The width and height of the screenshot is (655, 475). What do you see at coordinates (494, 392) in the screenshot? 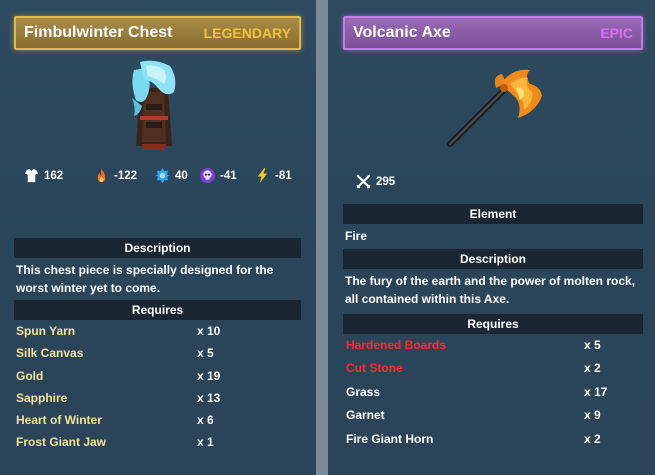
I see `requirement-row: Grass x 17` at bounding box center [494, 392].